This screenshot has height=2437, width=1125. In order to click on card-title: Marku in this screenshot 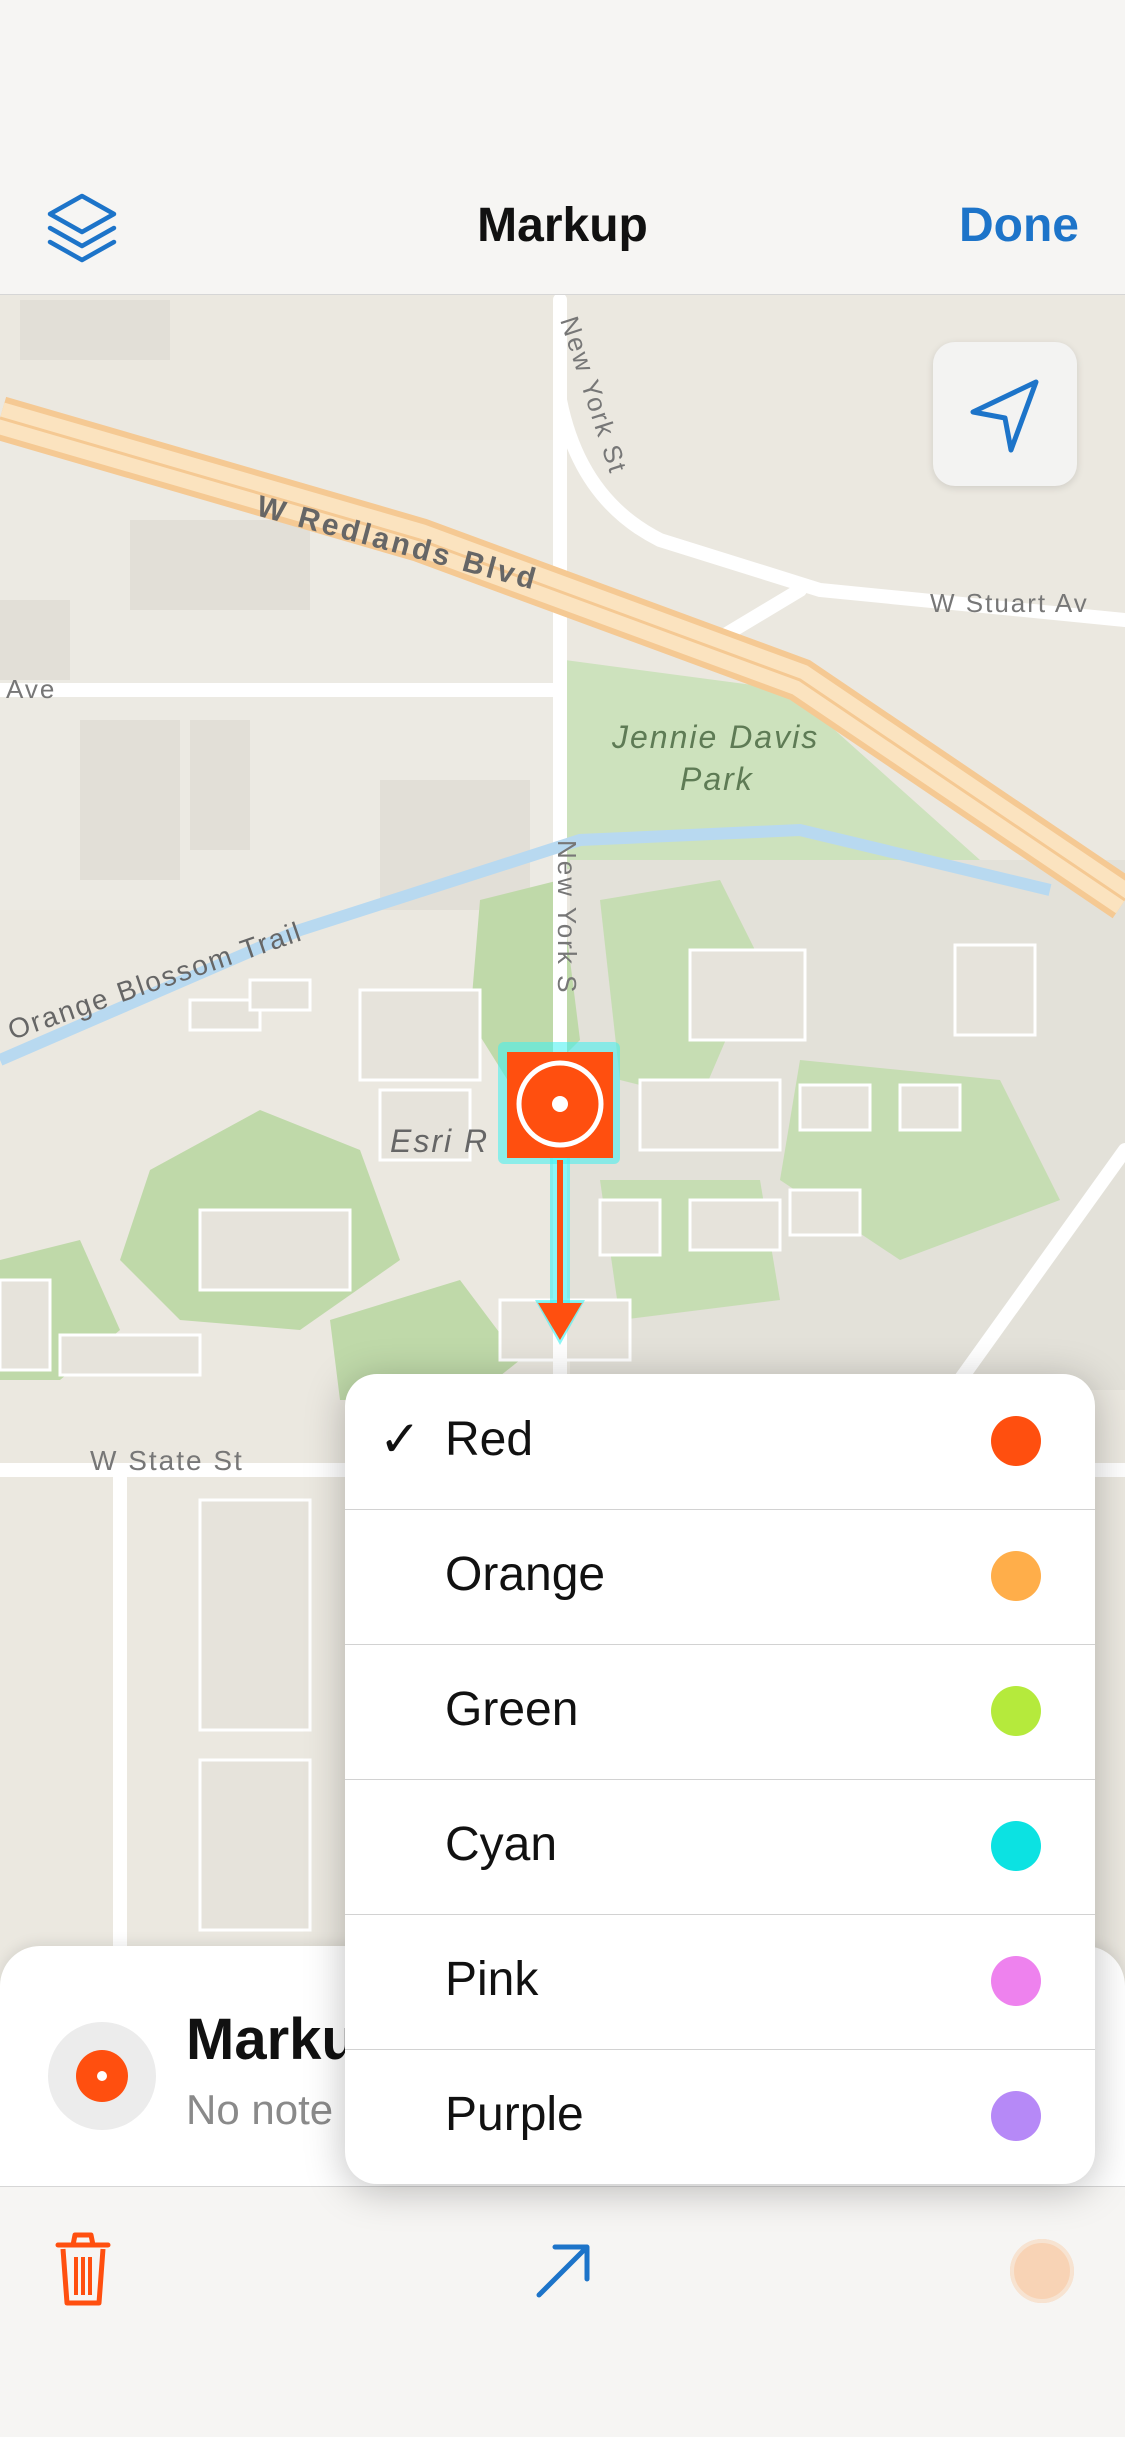, I will do `click(271, 2039)`.